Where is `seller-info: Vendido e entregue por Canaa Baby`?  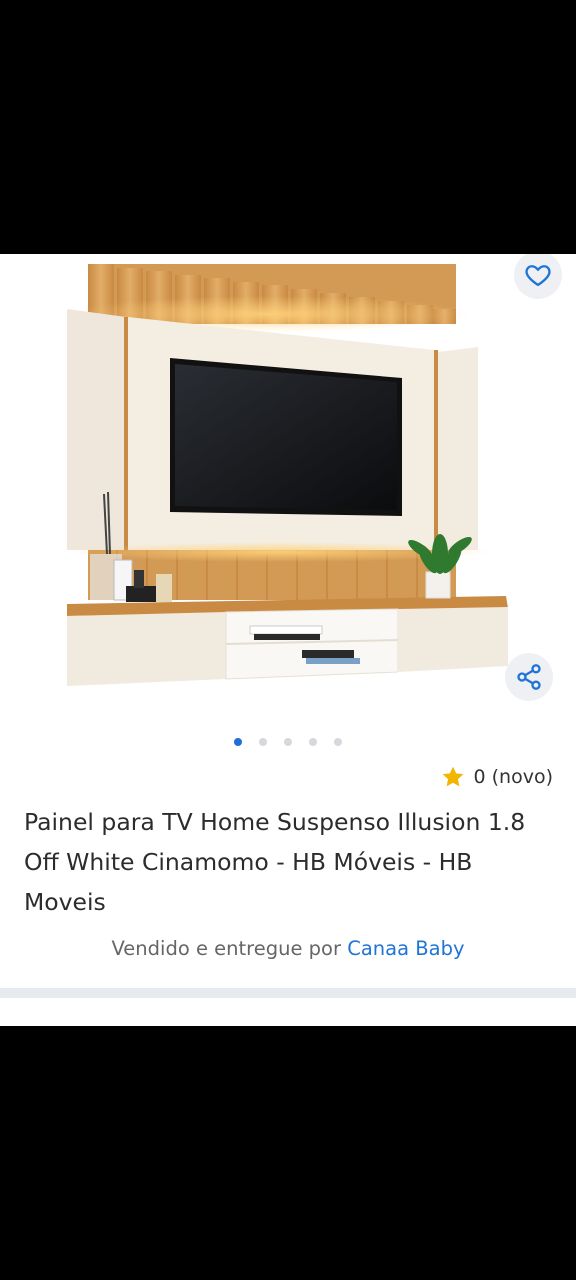
seller-info: Vendido e entregue por Canaa Baby is located at coordinates (288, 948).